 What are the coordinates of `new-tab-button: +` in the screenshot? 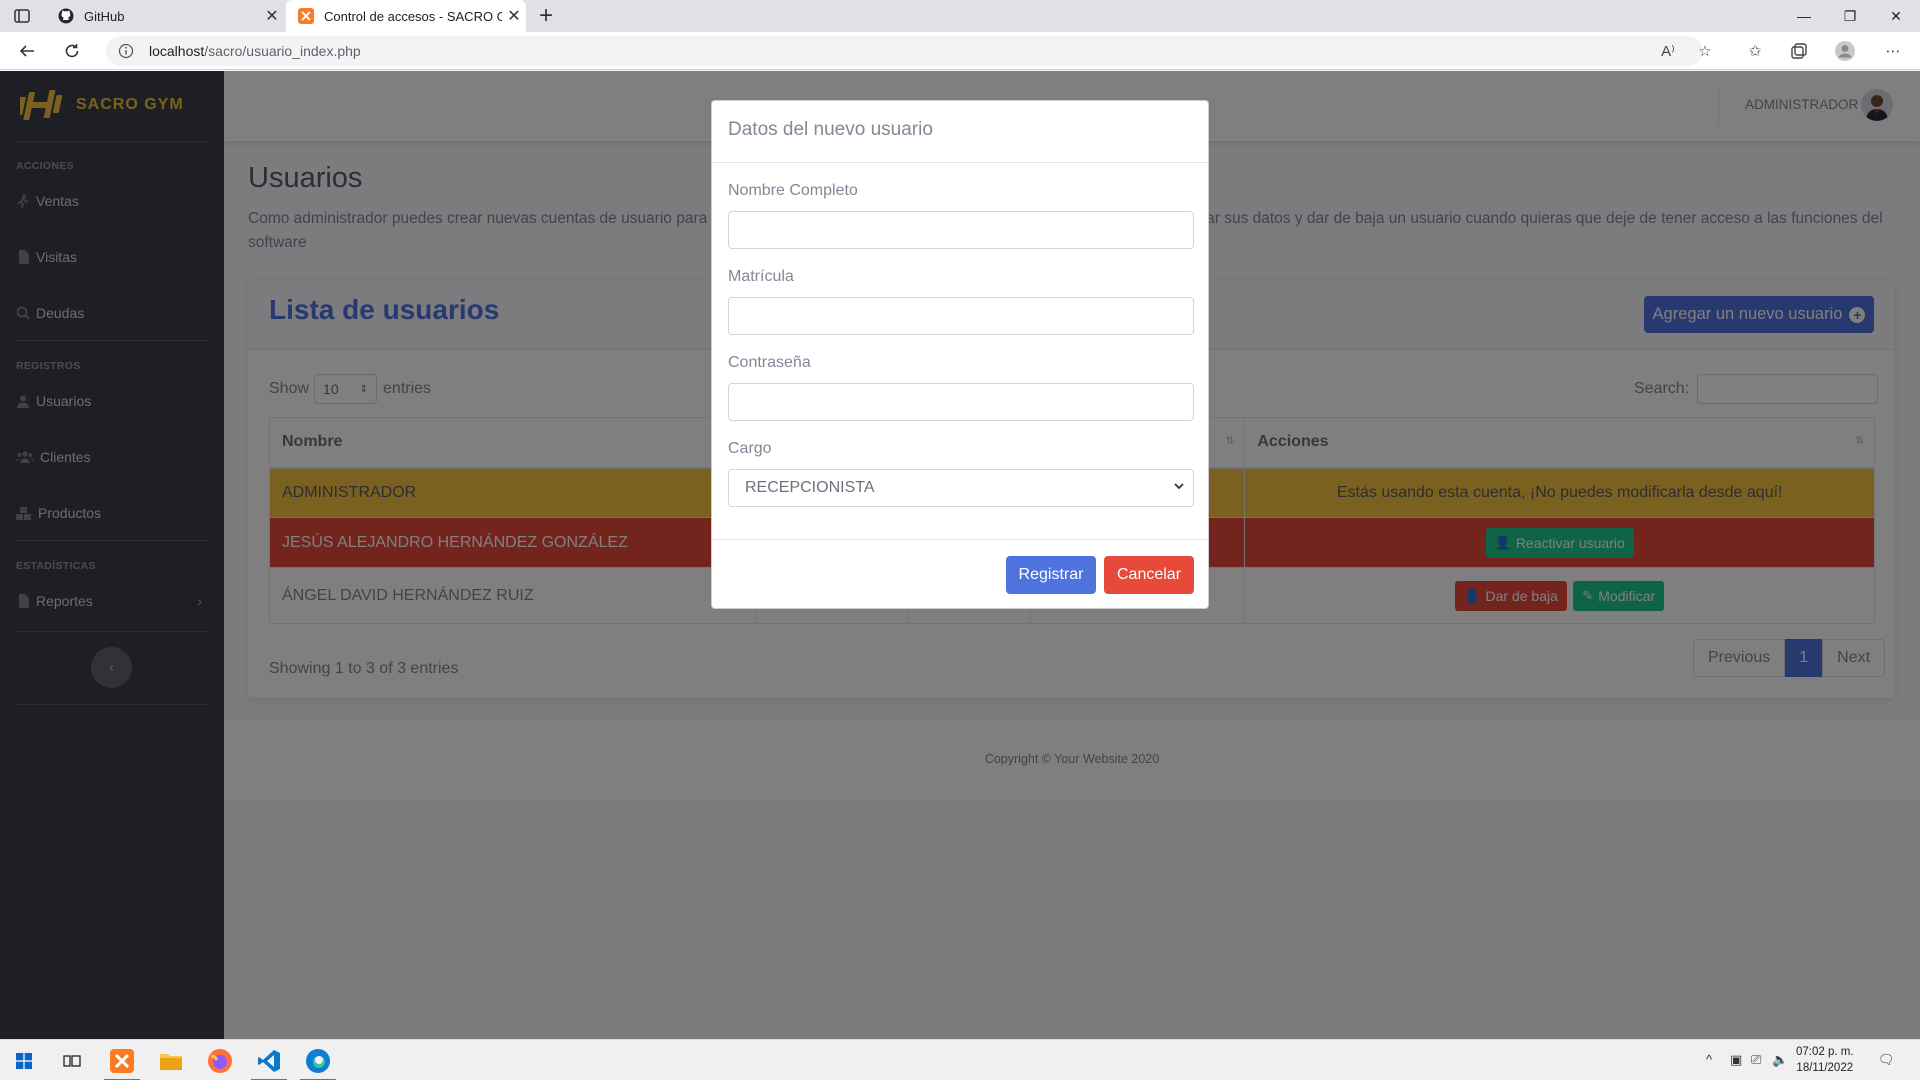 It's located at (546, 16).